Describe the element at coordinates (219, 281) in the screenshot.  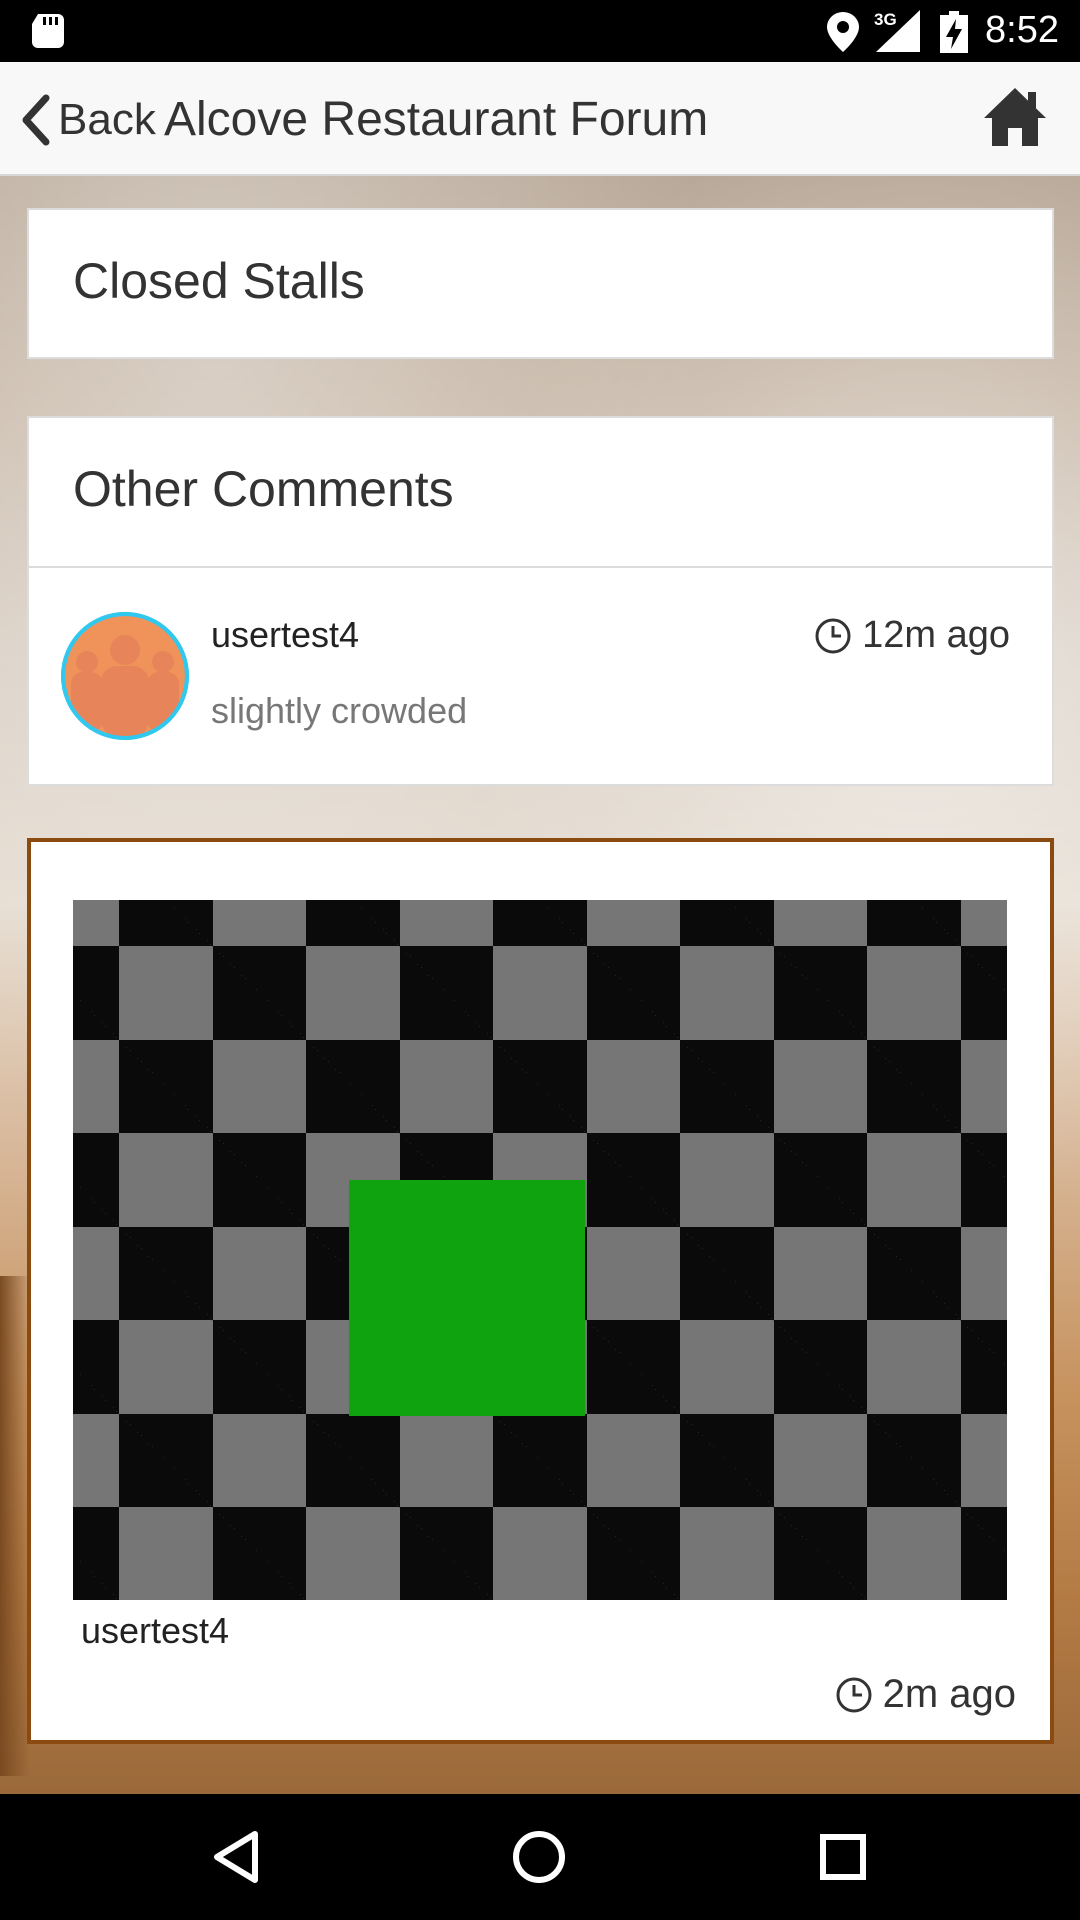
I see `closed-stalls-title: Closed Stalls` at that location.